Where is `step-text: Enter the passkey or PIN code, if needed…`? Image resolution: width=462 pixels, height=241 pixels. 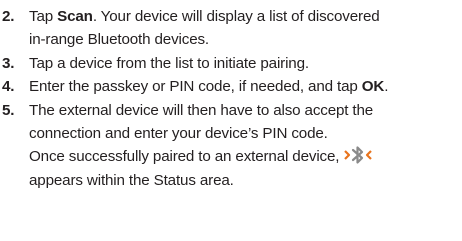
step-text: Enter the passkey or PIN code, if needed… is located at coordinates (209, 87).